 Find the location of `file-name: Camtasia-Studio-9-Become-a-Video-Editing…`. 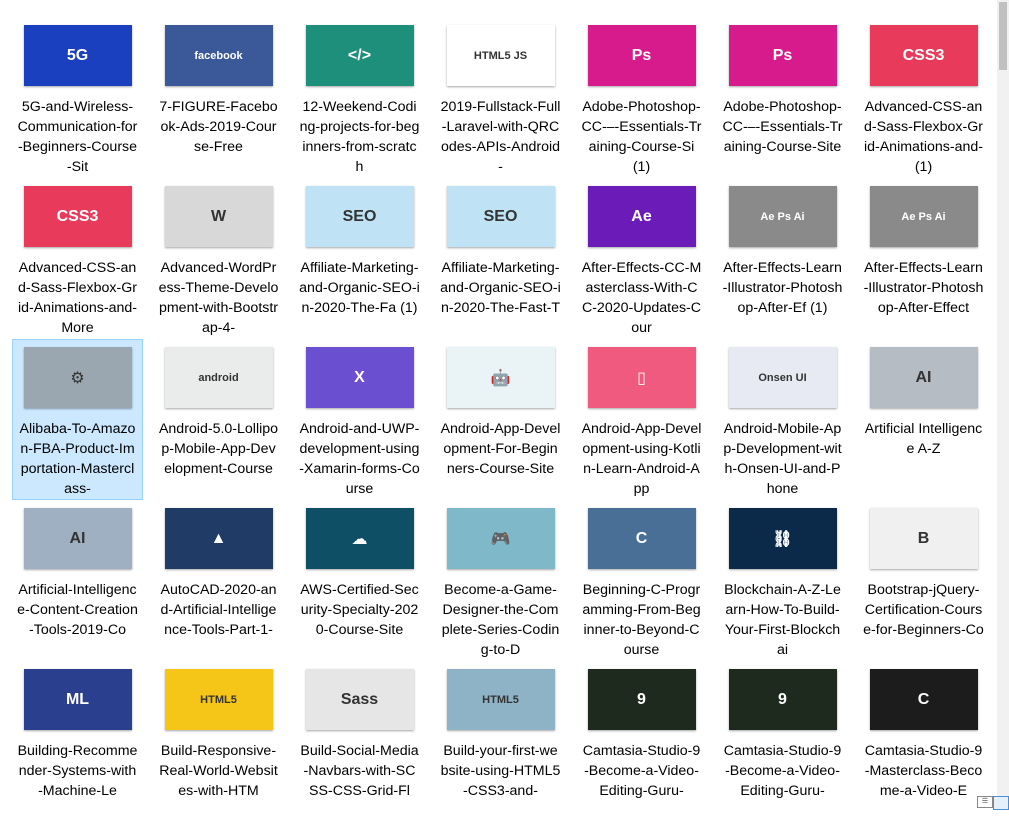

file-name: Camtasia-Studio-9-Become-a-Video-Editing… is located at coordinates (641, 771).